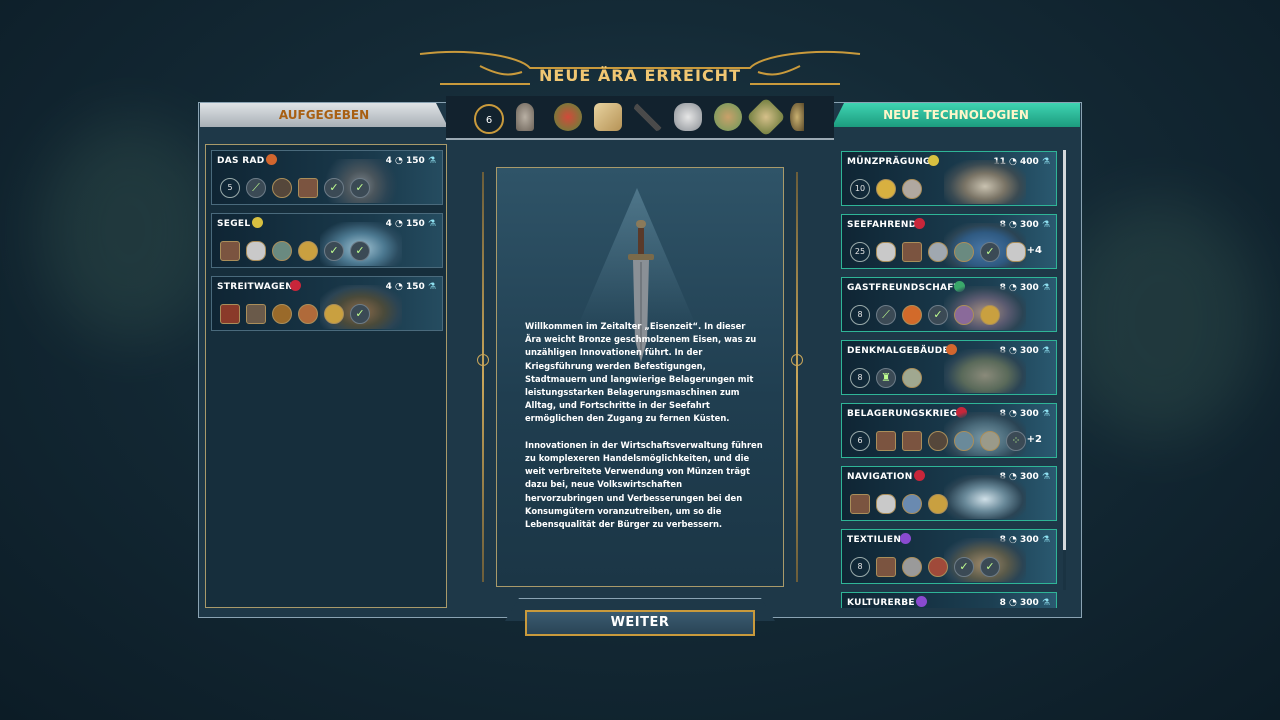 This screenshot has width=1280, height=720. I want to click on right-divider, so click(797, 377).